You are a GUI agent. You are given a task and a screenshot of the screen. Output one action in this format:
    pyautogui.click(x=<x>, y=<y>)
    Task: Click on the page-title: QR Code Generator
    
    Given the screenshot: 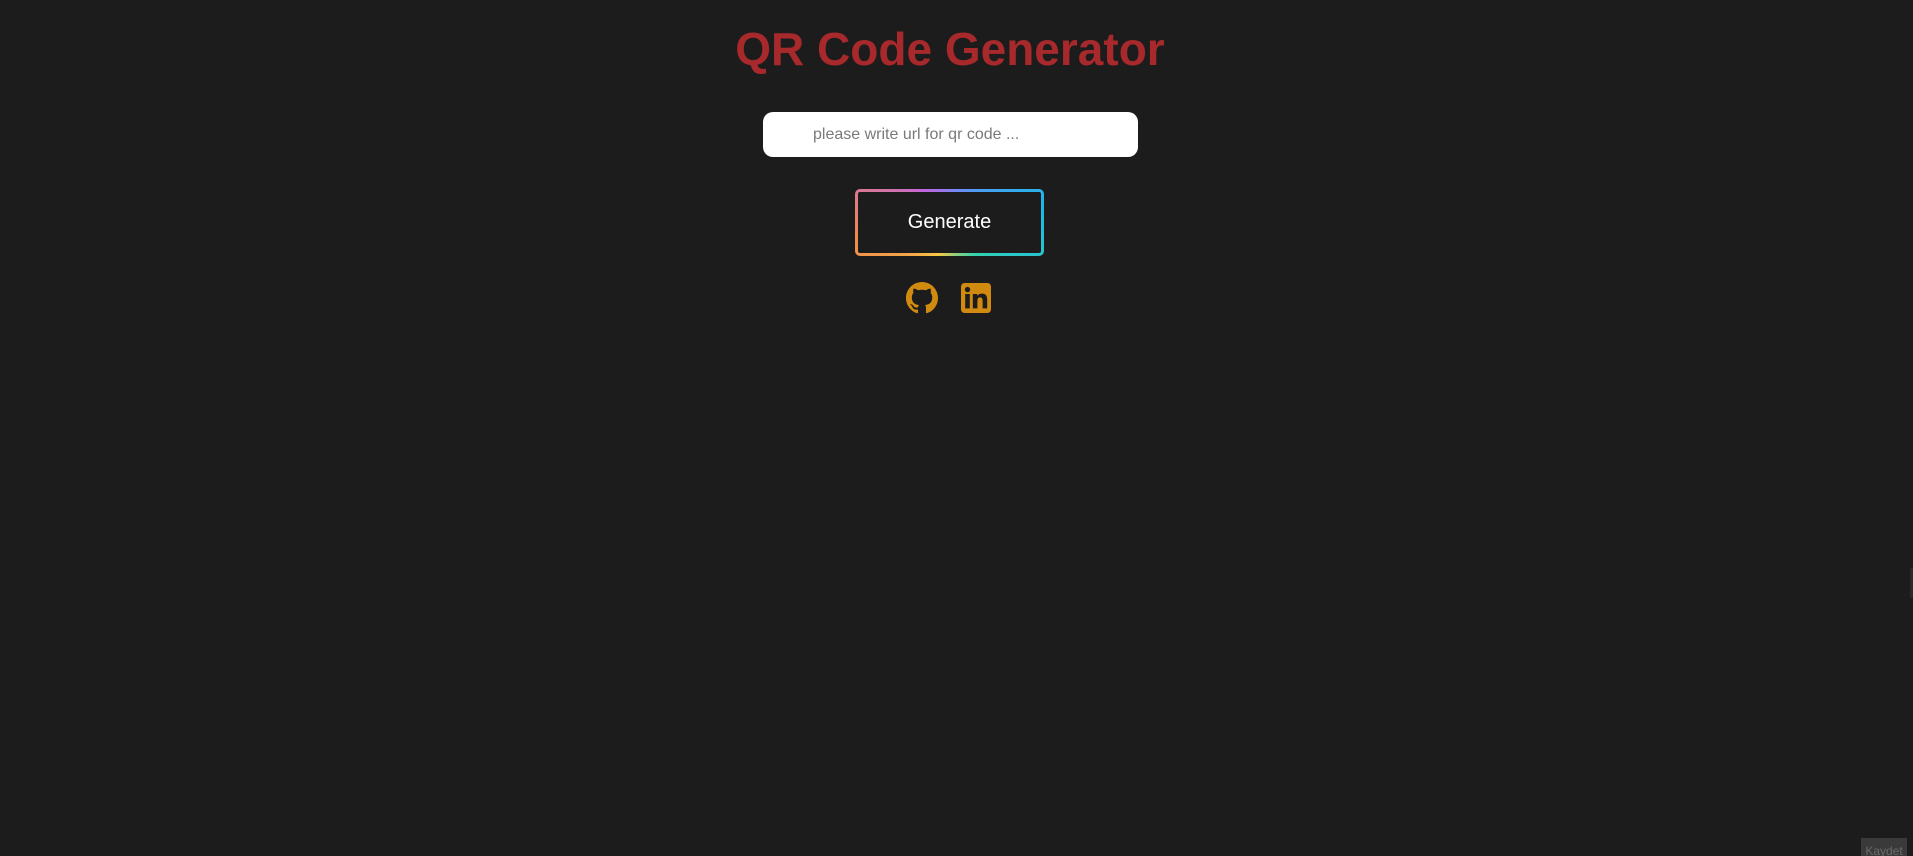 What is the action you would take?
    pyautogui.click(x=950, y=49)
    